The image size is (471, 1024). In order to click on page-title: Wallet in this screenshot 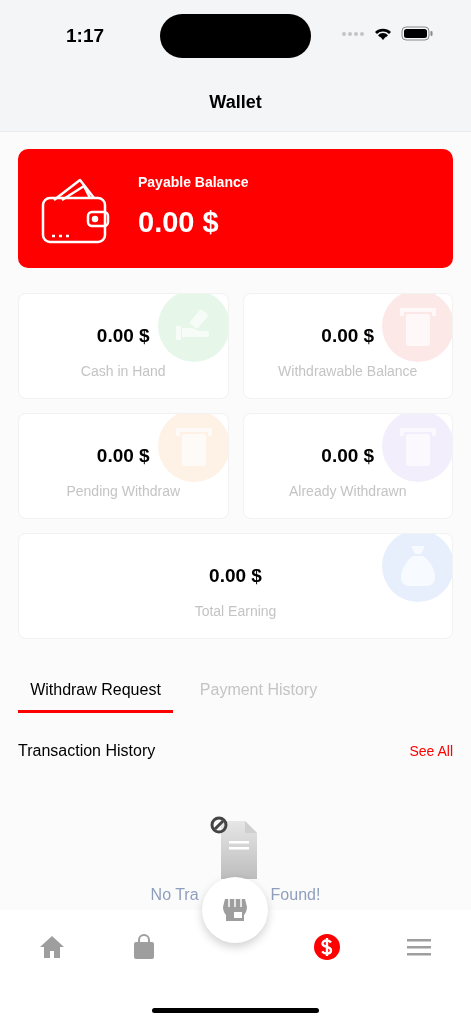, I will do `click(235, 102)`.